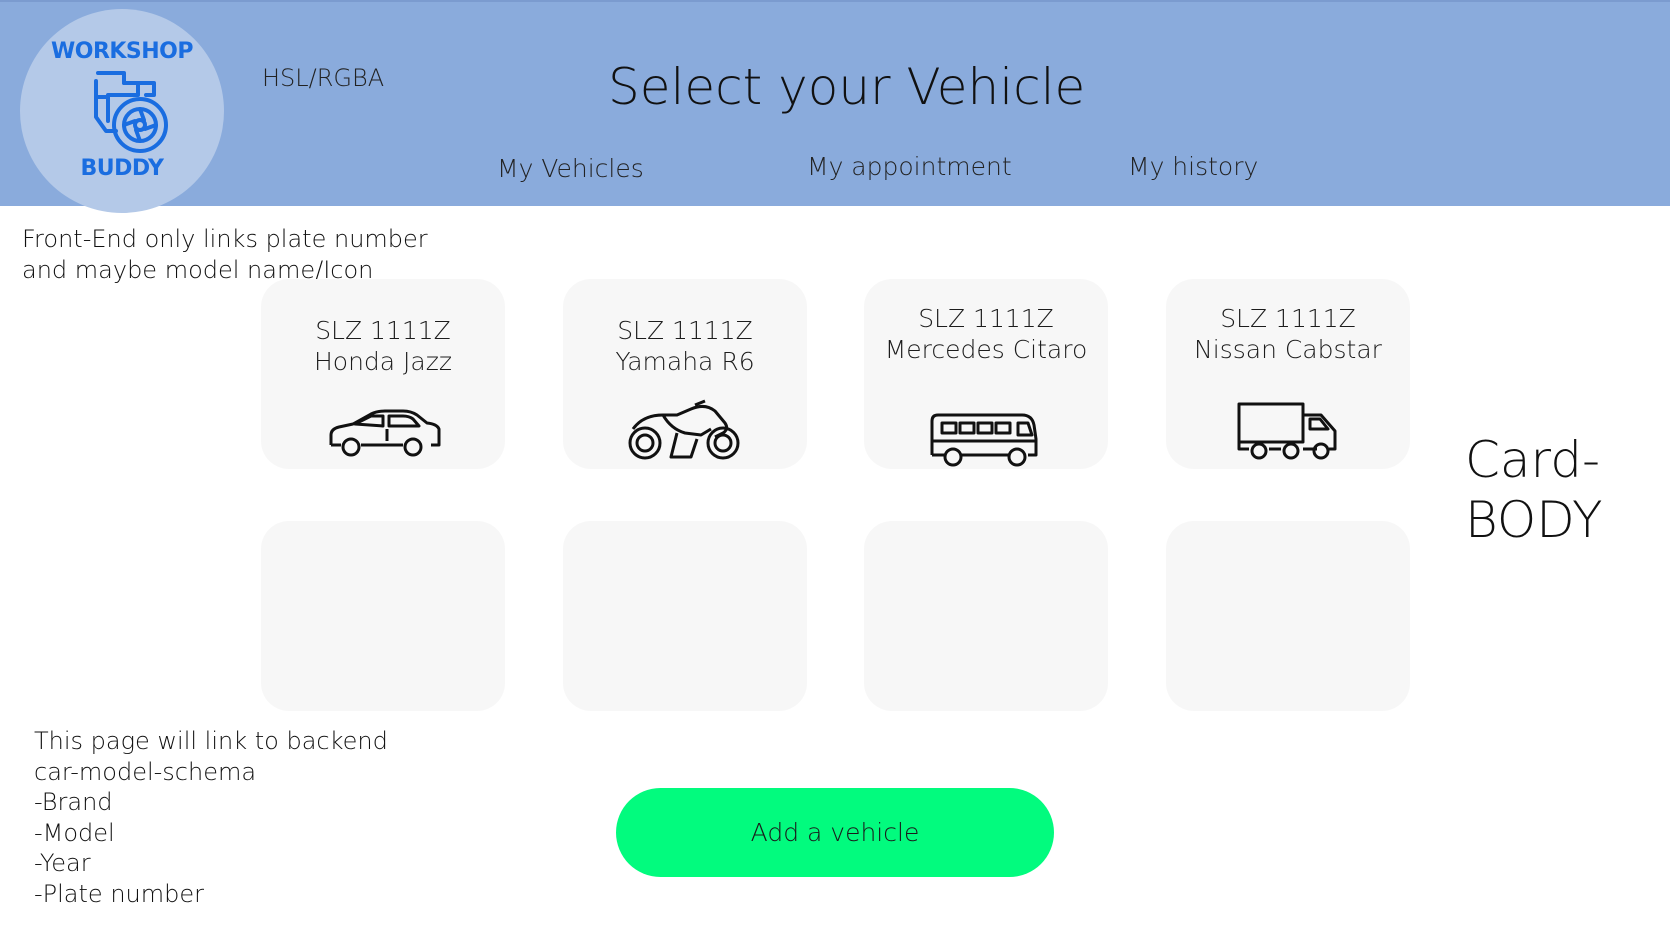 This screenshot has width=1670, height=938. What do you see at coordinates (847, 87) in the screenshot?
I see `page-title: Select your Vehicle` at bounding box center [847, 87].